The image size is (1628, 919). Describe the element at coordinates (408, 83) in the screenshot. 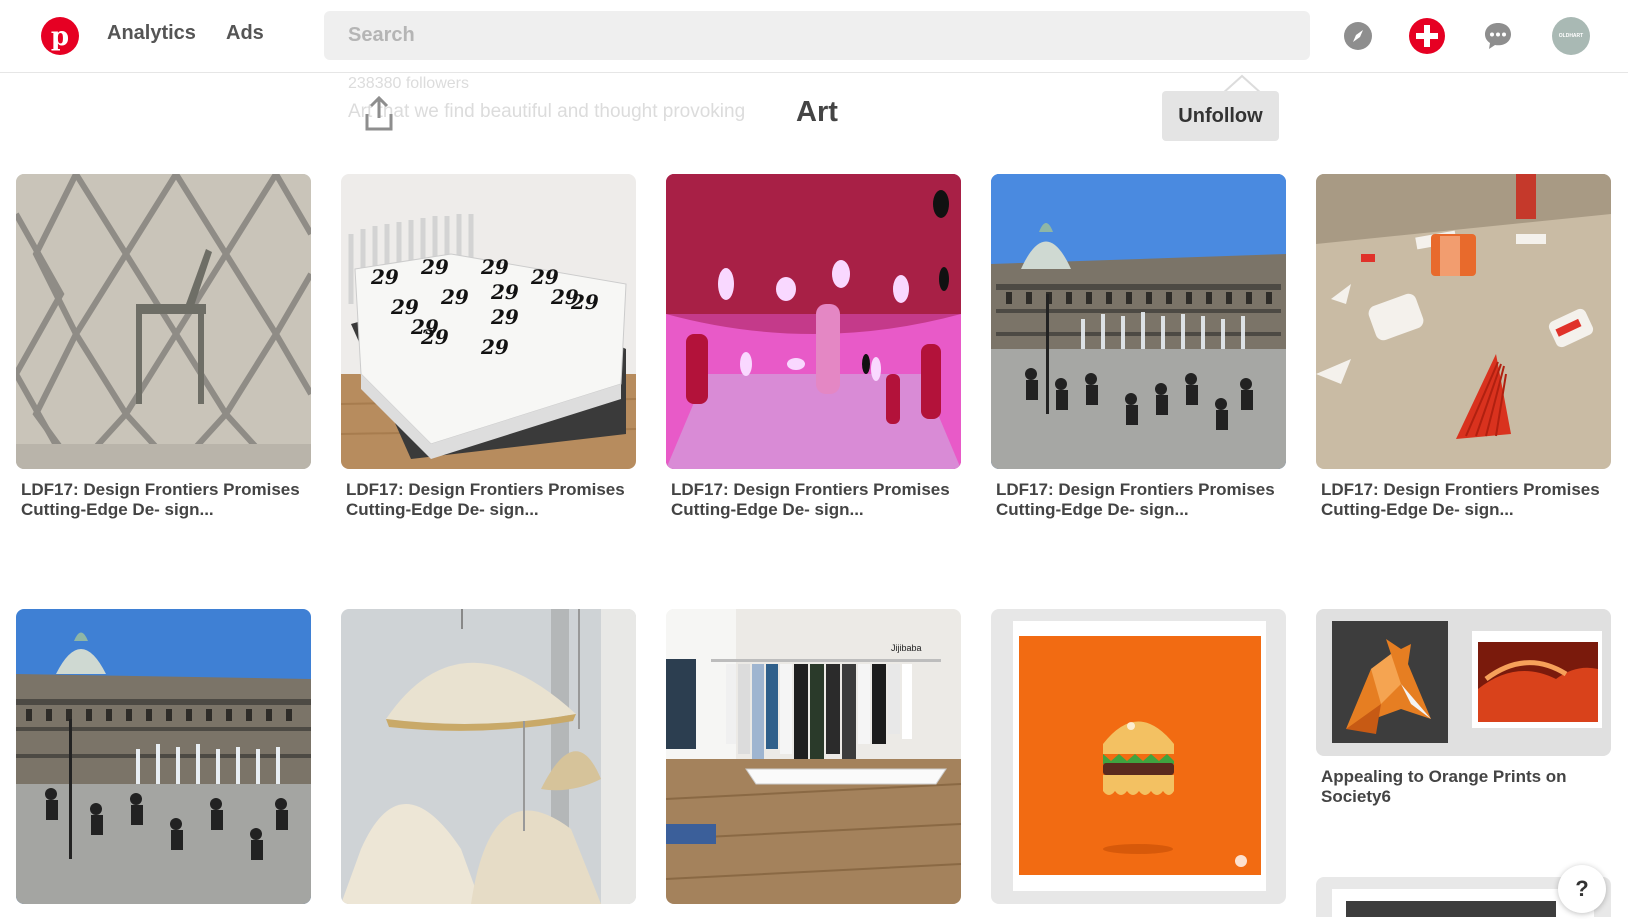

I see `board-followers: 238380 followers` at that location.